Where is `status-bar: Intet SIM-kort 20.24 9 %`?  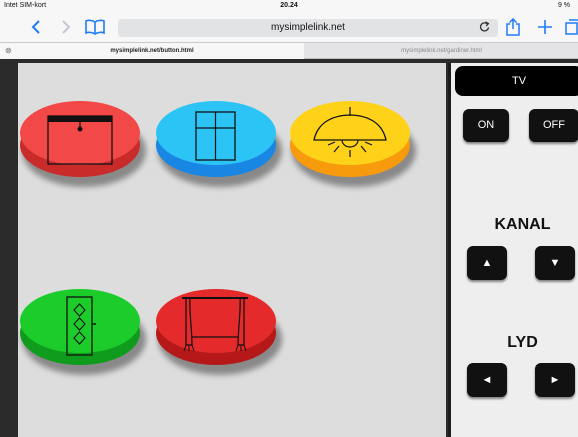 status-bar: Intet SIM-kort 20.24 9 % is located at coordinates (289, 6).